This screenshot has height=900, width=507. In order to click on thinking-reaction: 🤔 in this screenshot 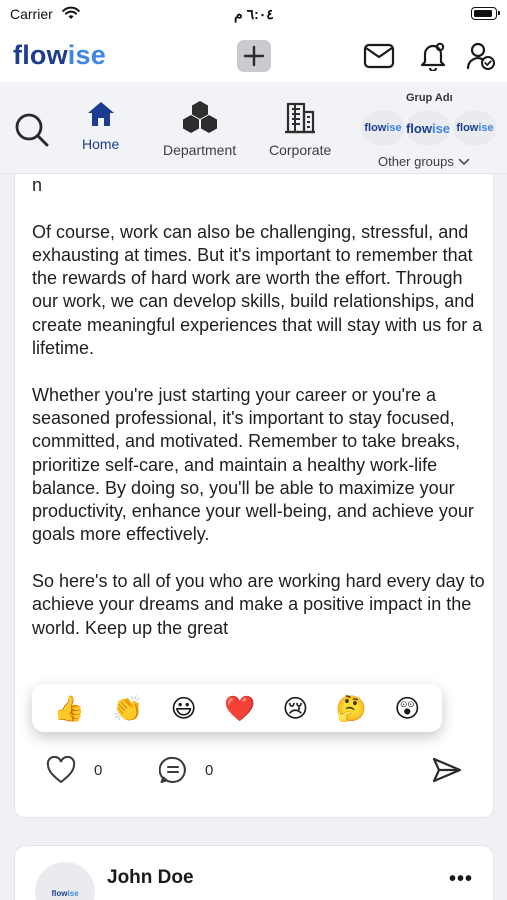, I will do `click(351, 708)`.